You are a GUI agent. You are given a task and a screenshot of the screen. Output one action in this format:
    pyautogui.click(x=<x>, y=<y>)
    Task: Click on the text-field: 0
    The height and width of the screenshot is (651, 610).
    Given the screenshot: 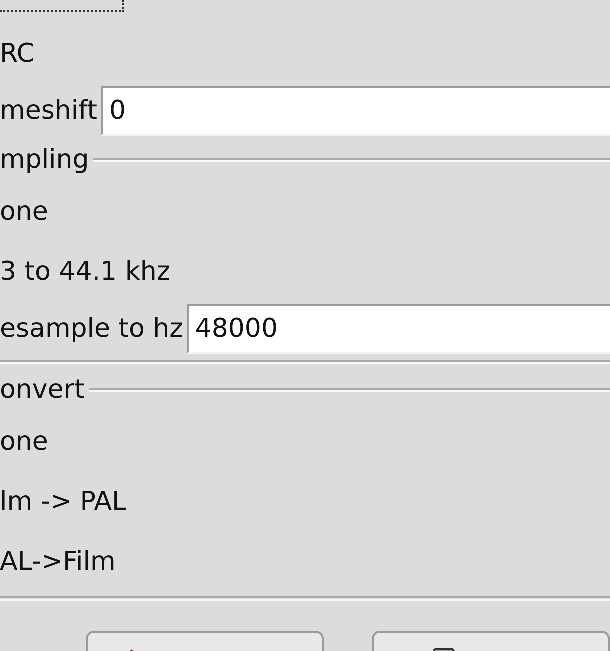 What is the action you would take?
    pyautogui.click(x=355, y=111)
    